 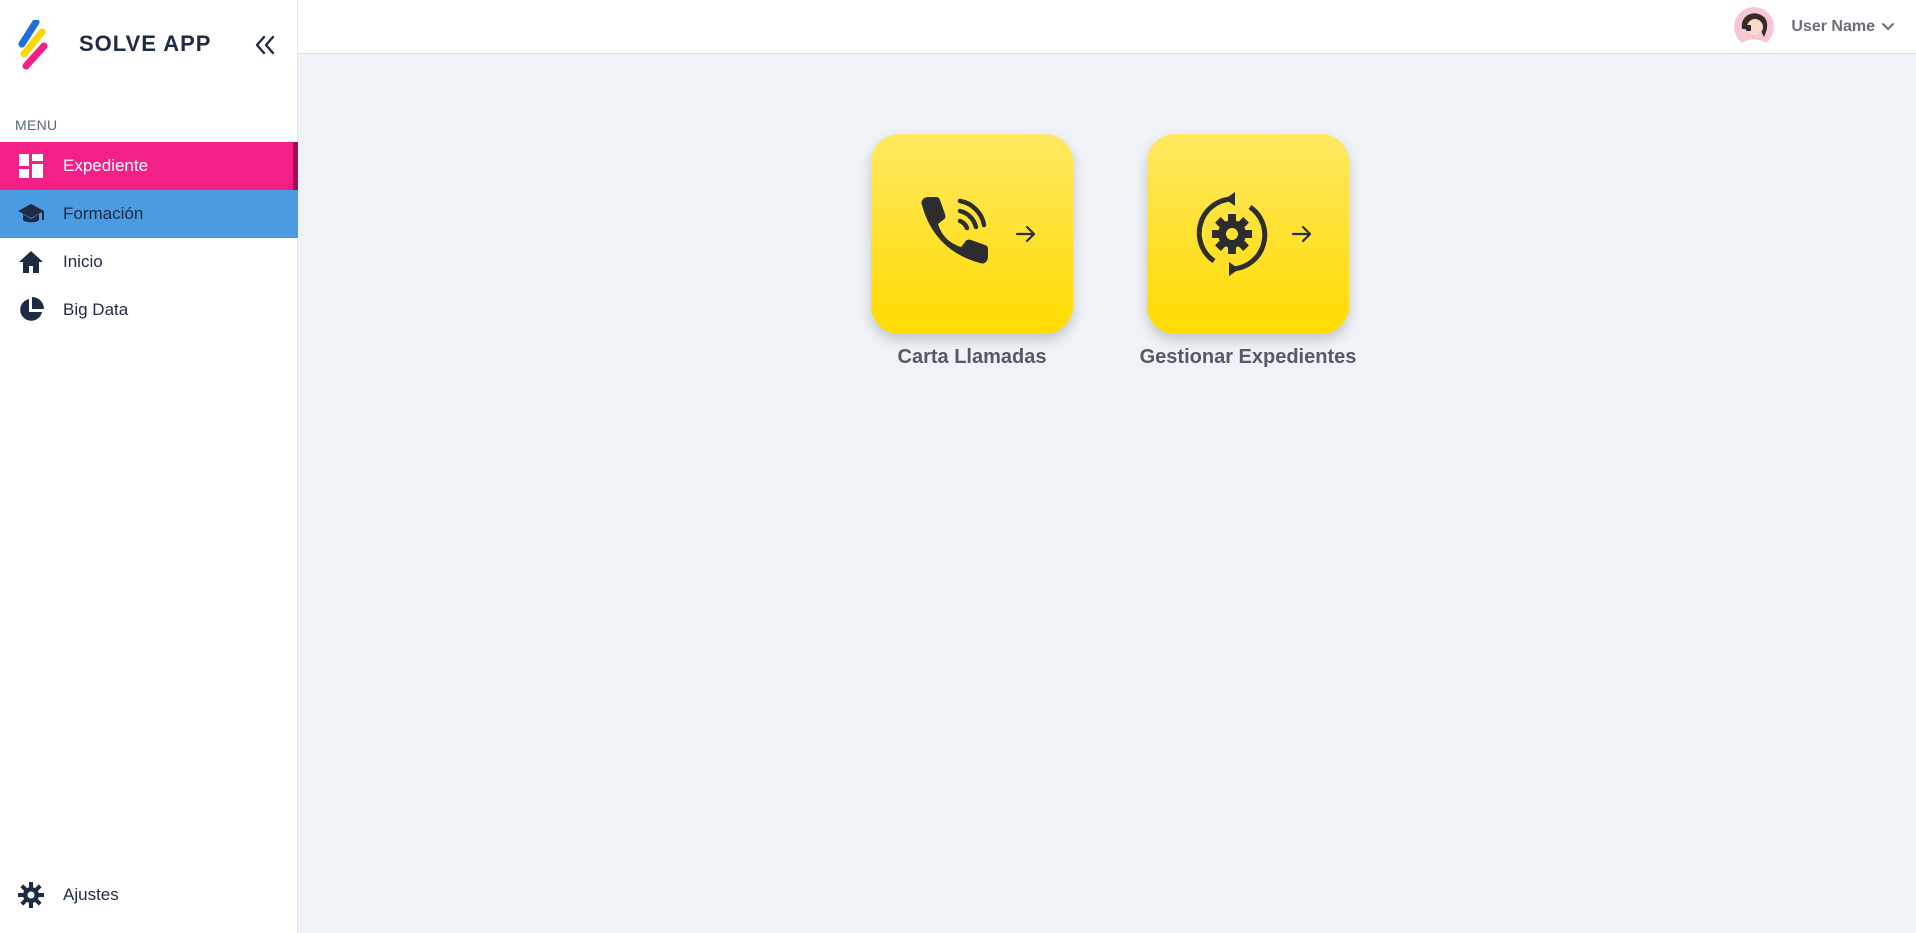 What do you see at coordinates (96, 309) in the screenshot?
I see `sidebar-item-label: Big Data` at bounding box center [96, 309].